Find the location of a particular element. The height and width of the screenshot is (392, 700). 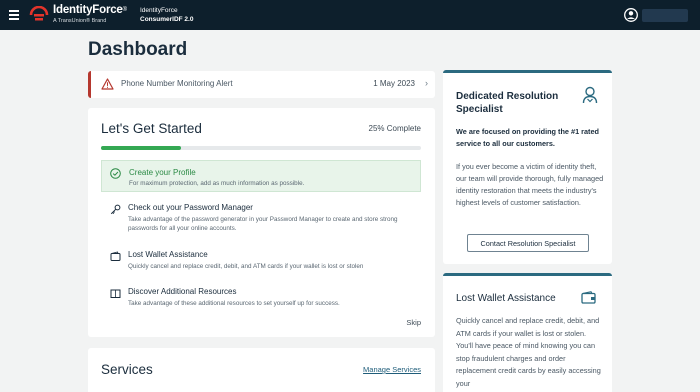

task-title: Check out your Password Manager is located at coordinates (190, 207).